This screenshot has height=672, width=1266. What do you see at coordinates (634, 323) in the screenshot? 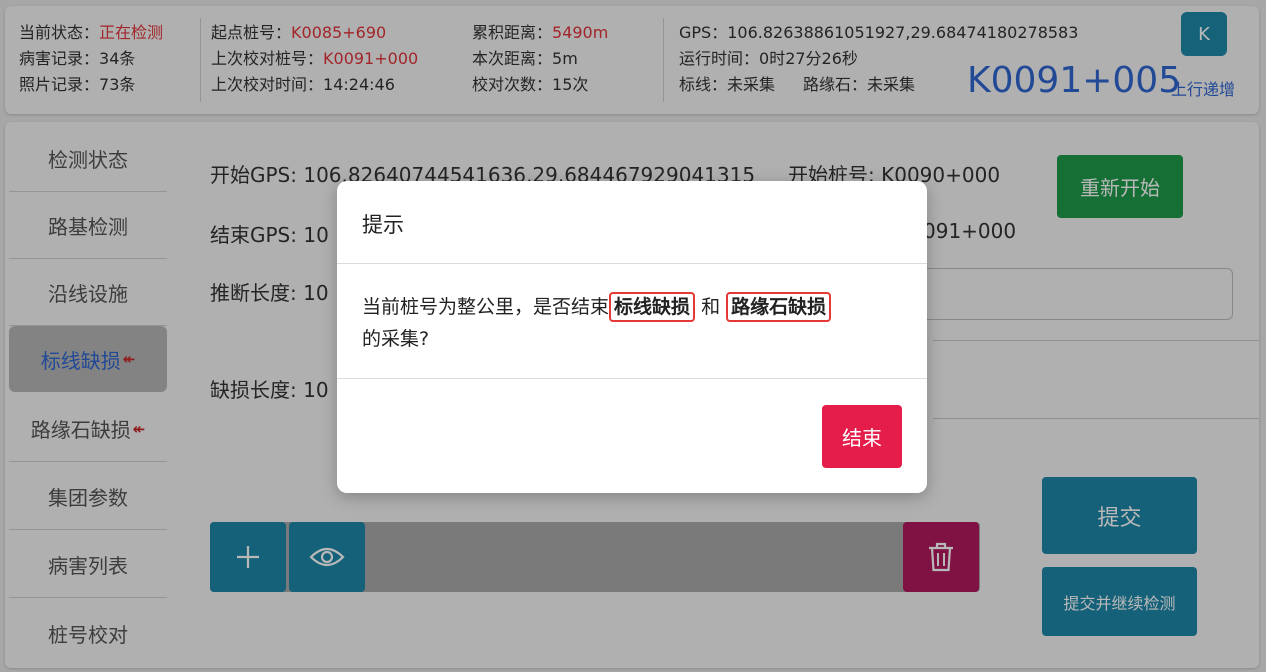
I see `dialog-message: 当前桩号为整公里，是否结束 标线缺损 和 路缘石缺损的采集?` at bounding box center [634, 323].